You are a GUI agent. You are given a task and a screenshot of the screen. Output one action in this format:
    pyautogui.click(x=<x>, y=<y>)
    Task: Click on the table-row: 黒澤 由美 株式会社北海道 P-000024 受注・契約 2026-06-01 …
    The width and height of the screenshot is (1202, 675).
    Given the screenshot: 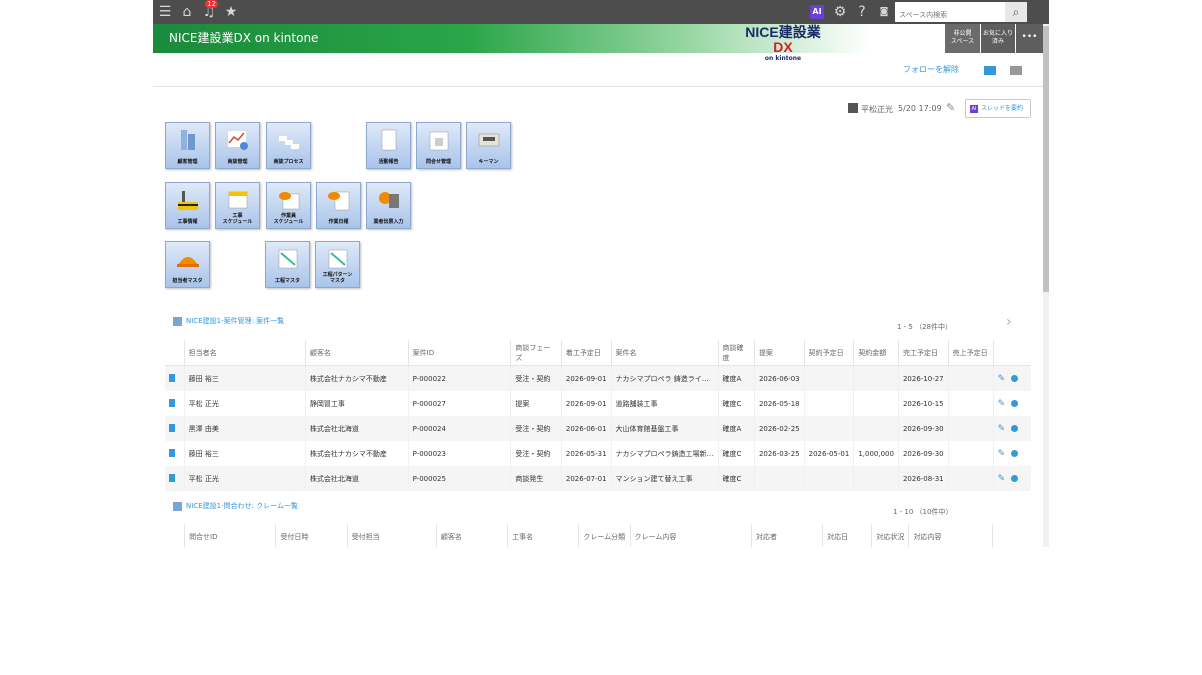 What is the action you would take?
    pyautogui.click(x=598, y=428)
    